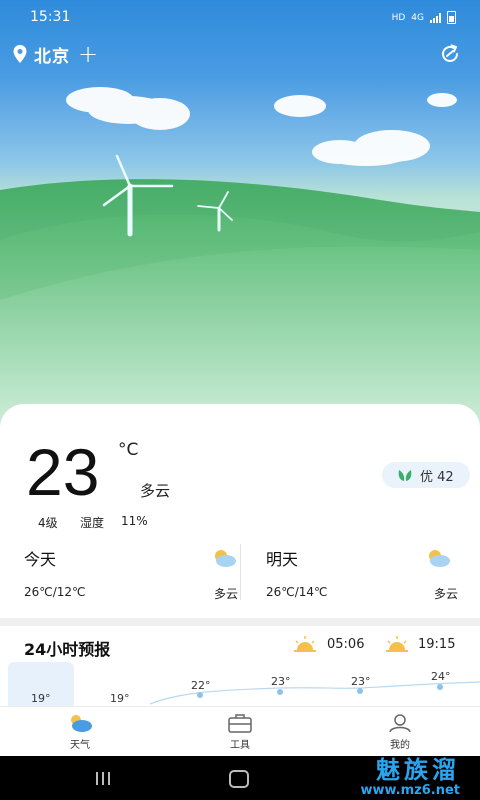 This screenshot has width=480, height=800. What do you see at coordinates (52, 54) in the screenshot?
I see `city-name: 北京` at bounding box center [52, 54].